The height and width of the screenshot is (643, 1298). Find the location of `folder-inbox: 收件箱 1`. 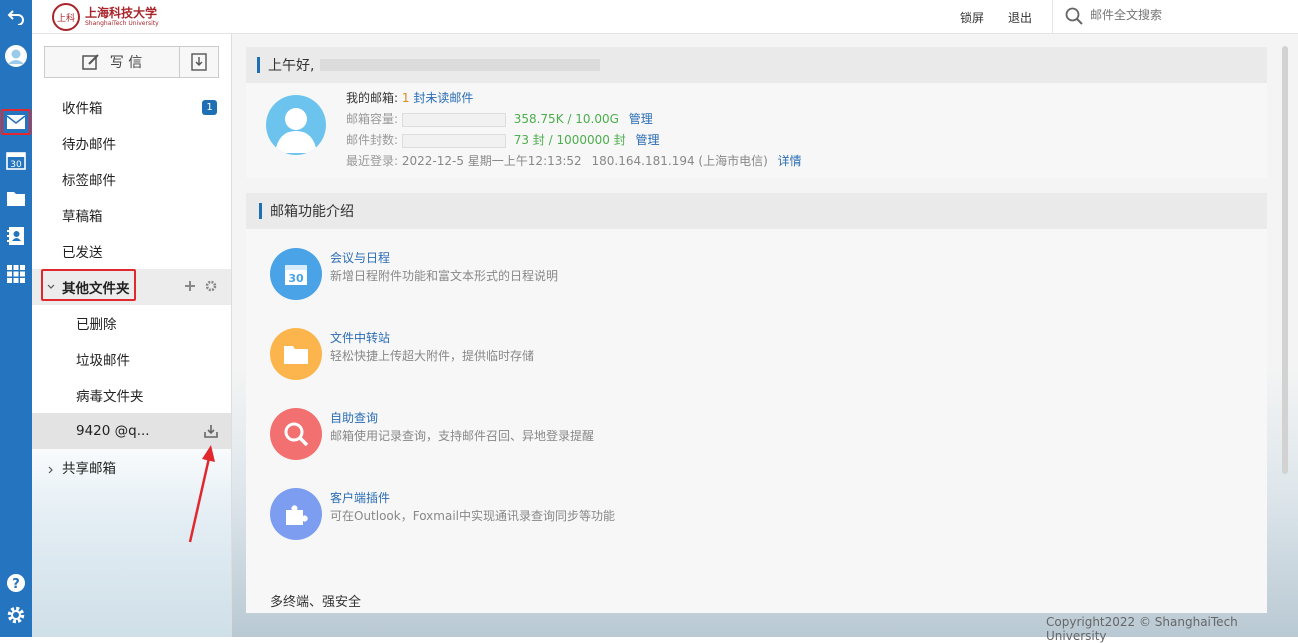

folder-inbox: 收件箱 1 is located at coordinates (131, 107).